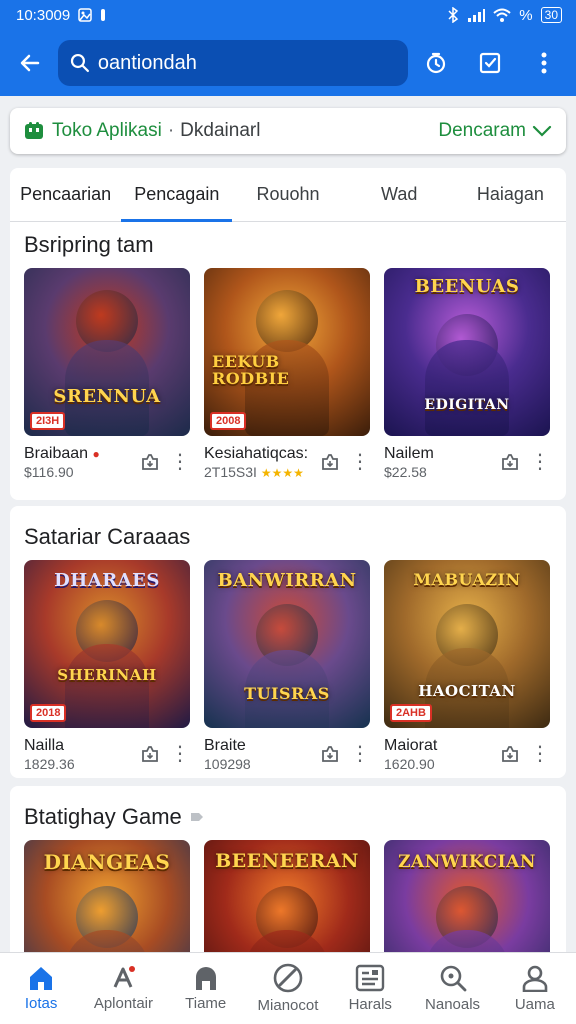 This screenshot has width=576, height=1024. I want to click on game-card: BEENUAS EDIGITAN Nailem $22.58 ⋮, so click(467, 375).